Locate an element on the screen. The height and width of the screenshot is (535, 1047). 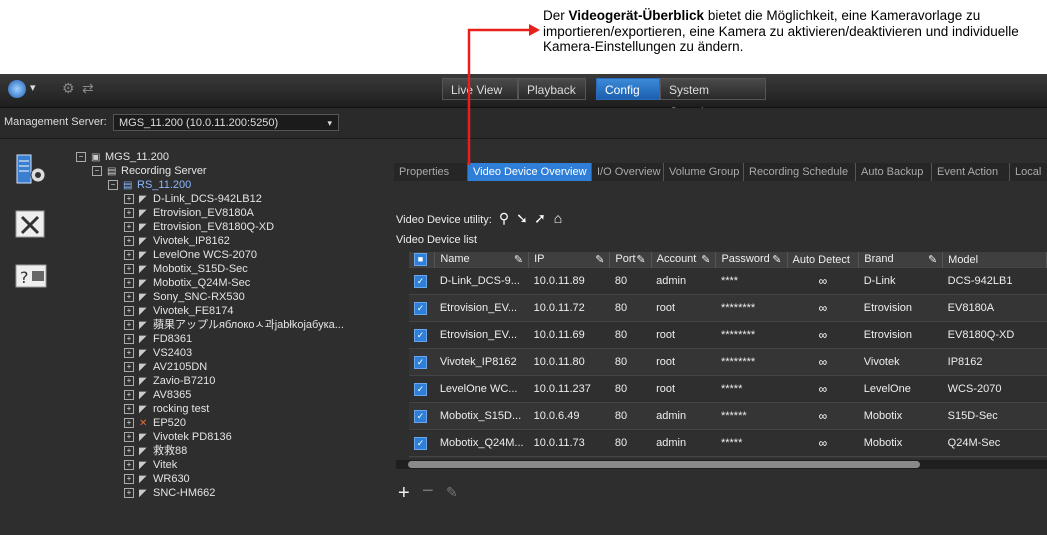
cell-account: root is located at coordinates (683, 335).